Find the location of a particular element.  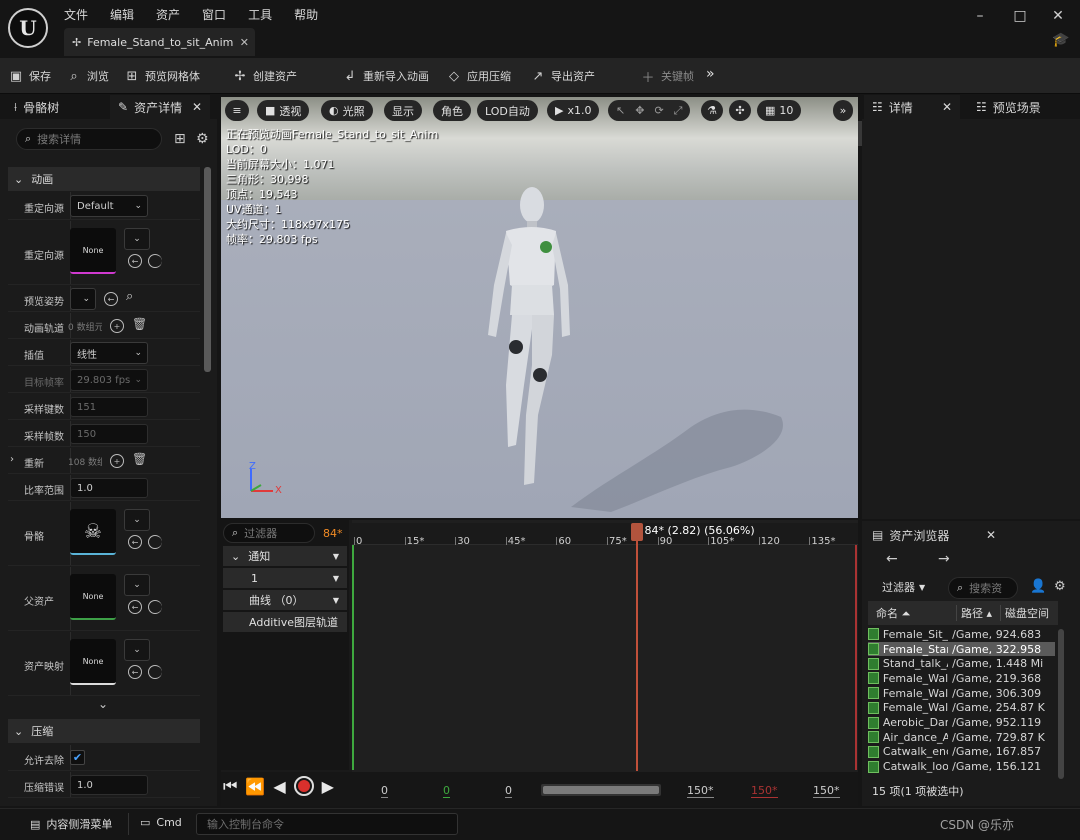

content-drawer-button: ▤ 内容侧滑菜单 is located at coordinates (71, 824).